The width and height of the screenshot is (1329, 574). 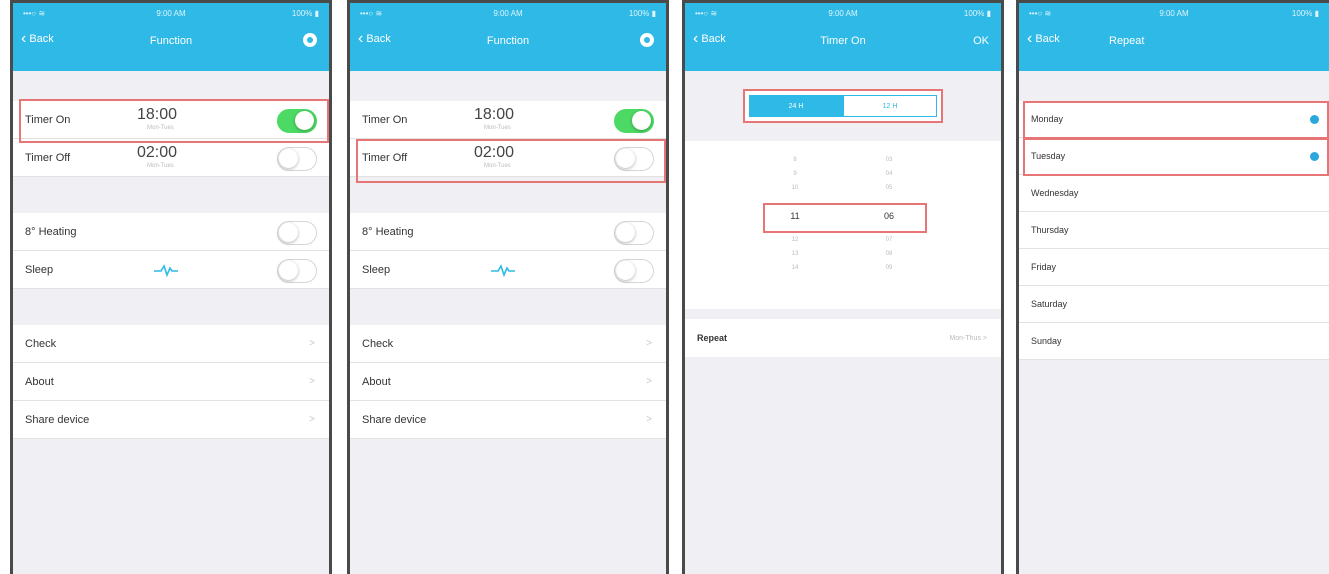 I want to click on minute-option: 04, so click(x=889, y=174).